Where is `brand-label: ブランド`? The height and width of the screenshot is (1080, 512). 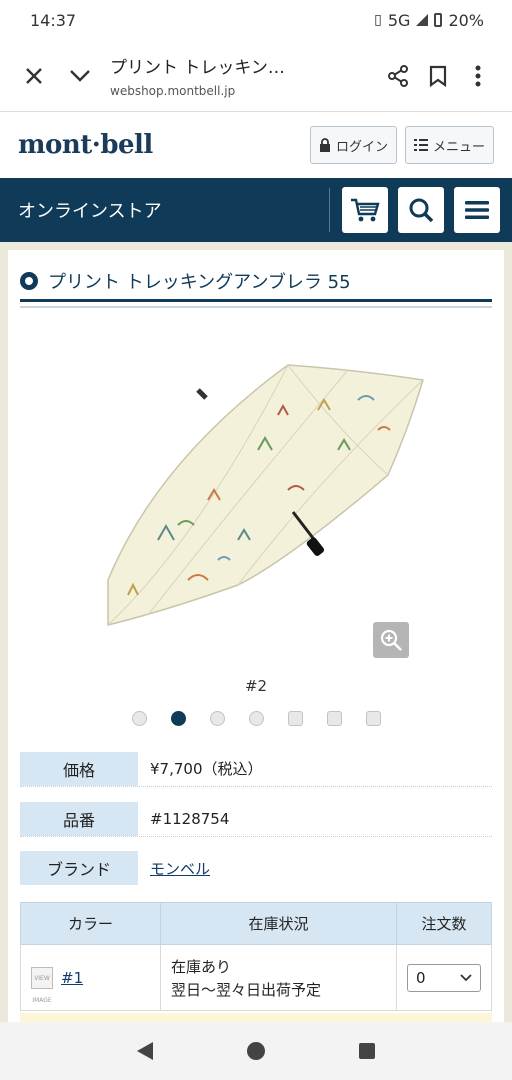
brand-label: ブランド is located at coordinates (79, 868).